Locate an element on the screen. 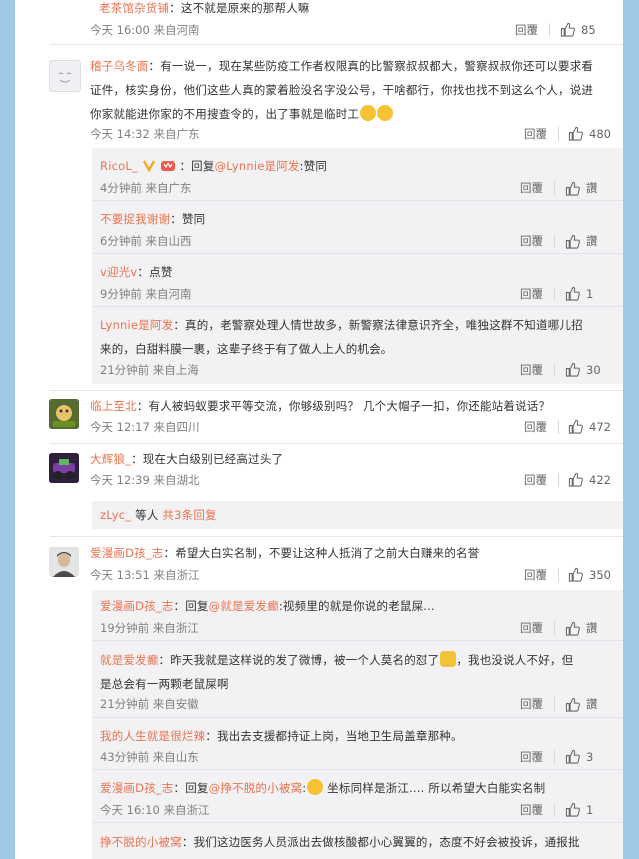 The width and height of the screenshot is (639, 859). user-avatar-icon is located at coordinates (64, 414).